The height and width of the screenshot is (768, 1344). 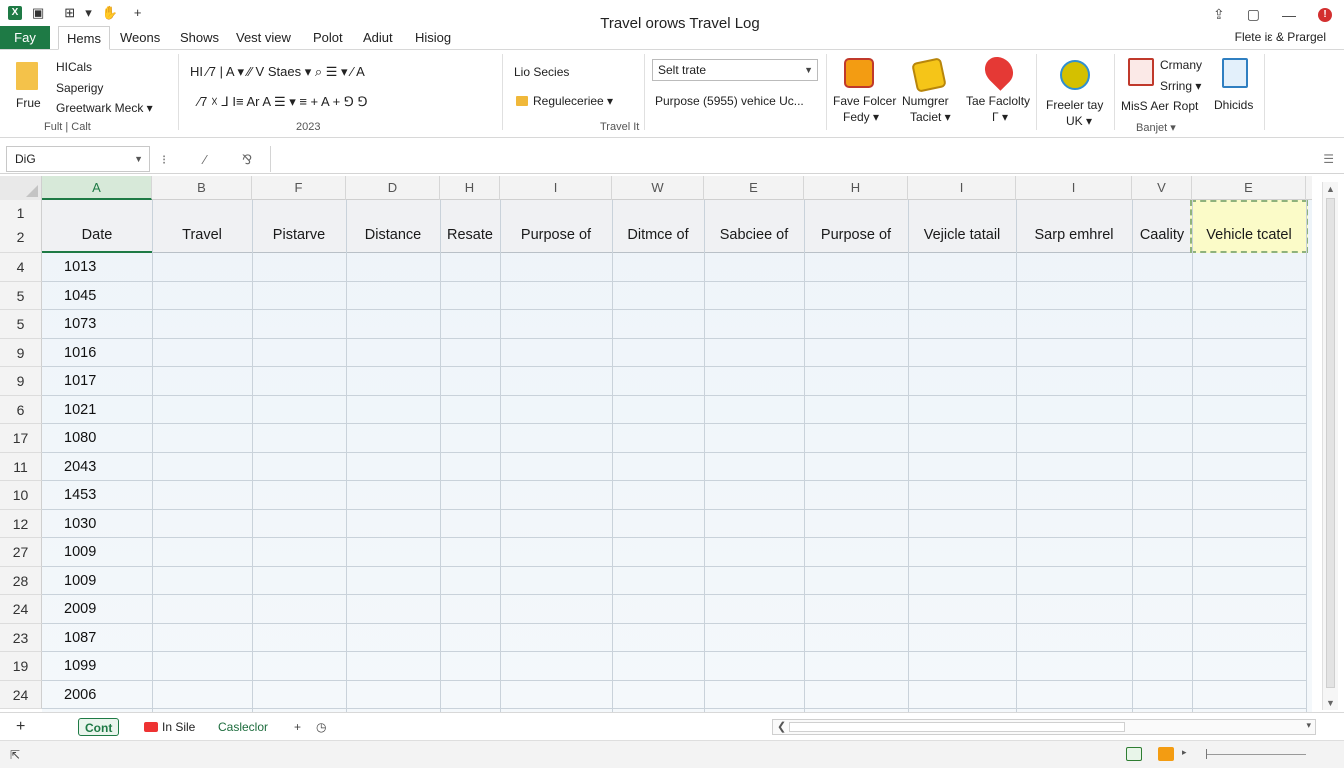 What do you see at coordinates (1162, 226) in the screenshot?
I see `header-cell-caality: Caality` at bounding box center [1162, 226].